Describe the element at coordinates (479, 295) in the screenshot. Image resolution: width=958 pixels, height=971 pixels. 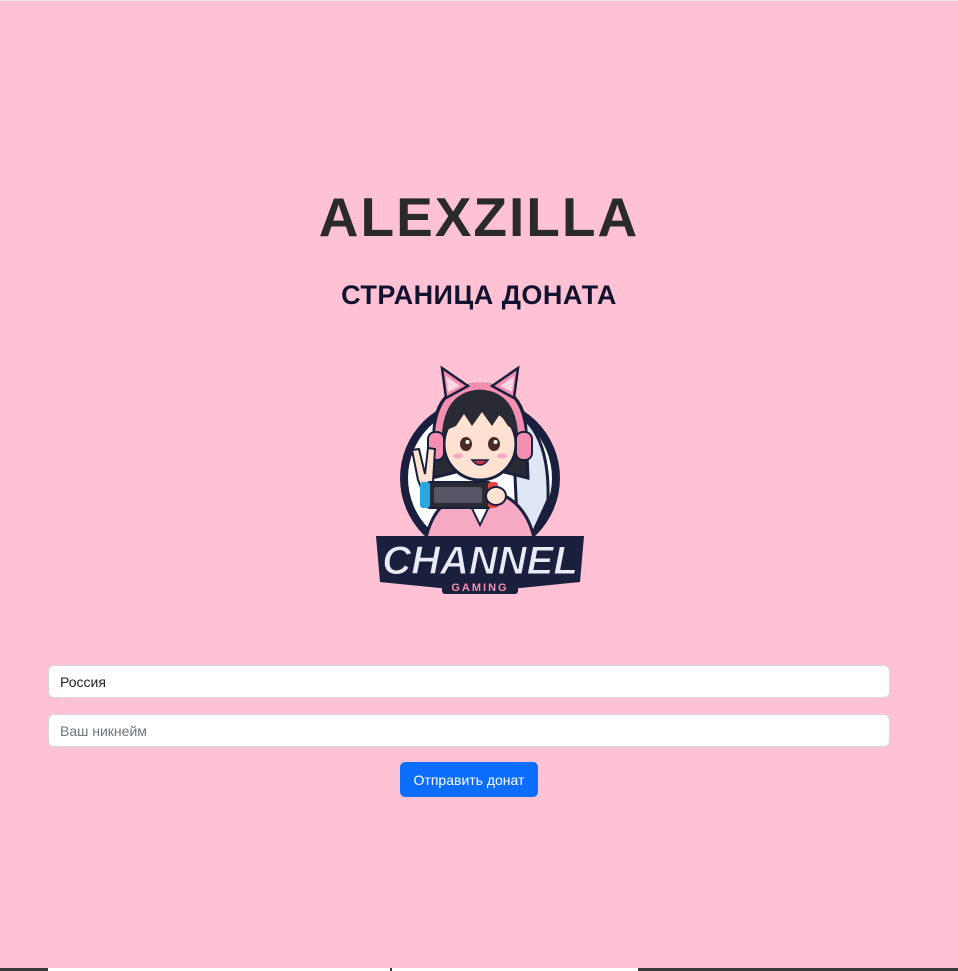
I see `page-subtitle: СТРАНИЦА ДОНАТА` at that location.